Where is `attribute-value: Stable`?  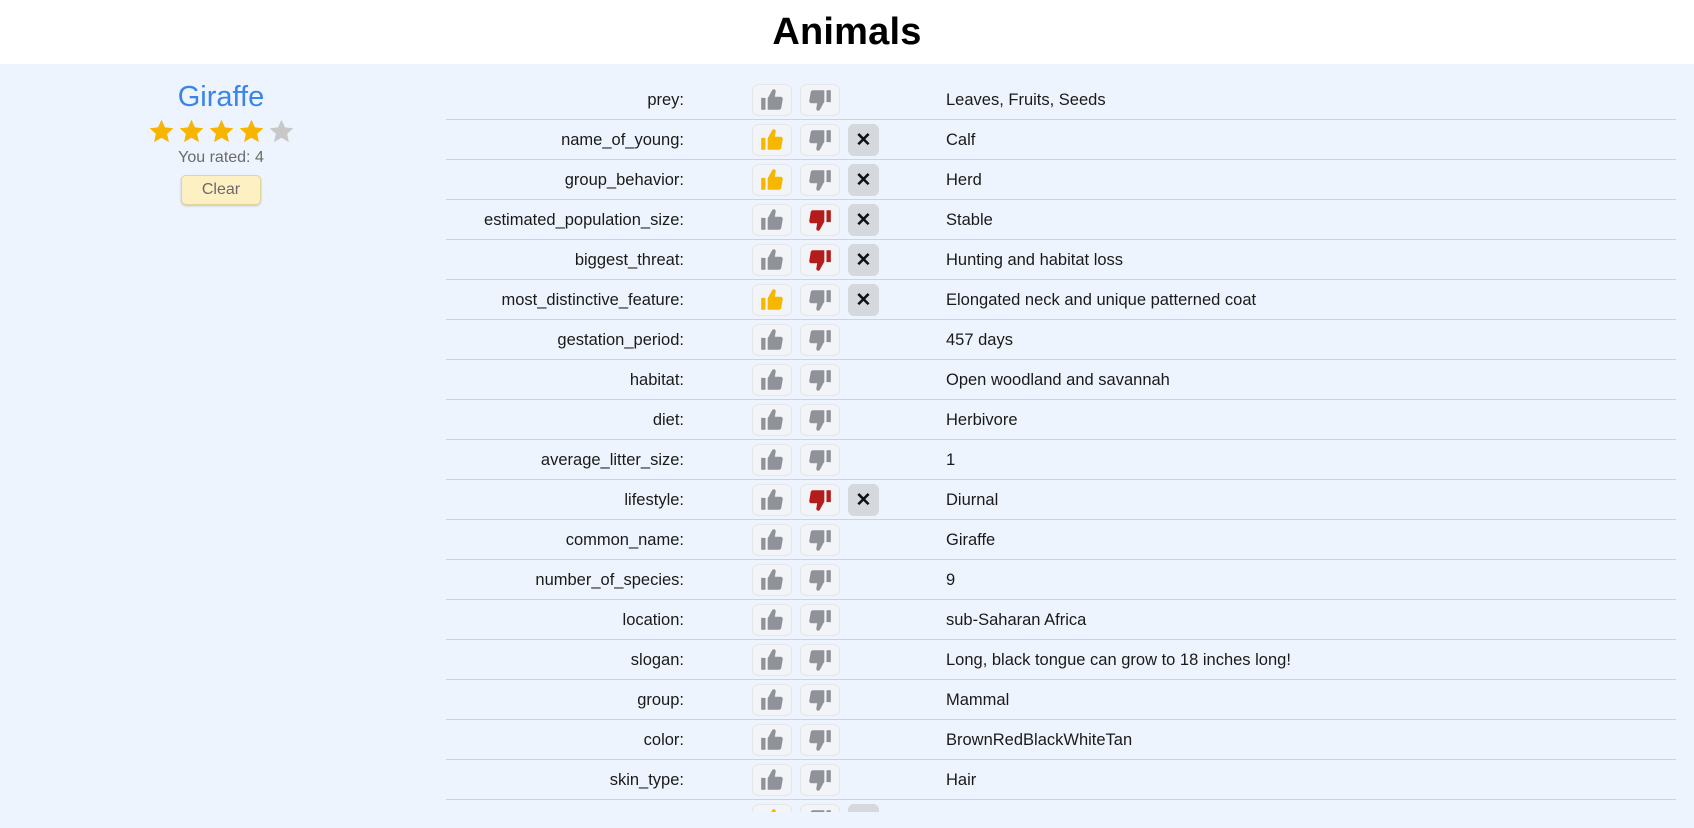
attribute-value: Stable is located at coordinates (969, 220).